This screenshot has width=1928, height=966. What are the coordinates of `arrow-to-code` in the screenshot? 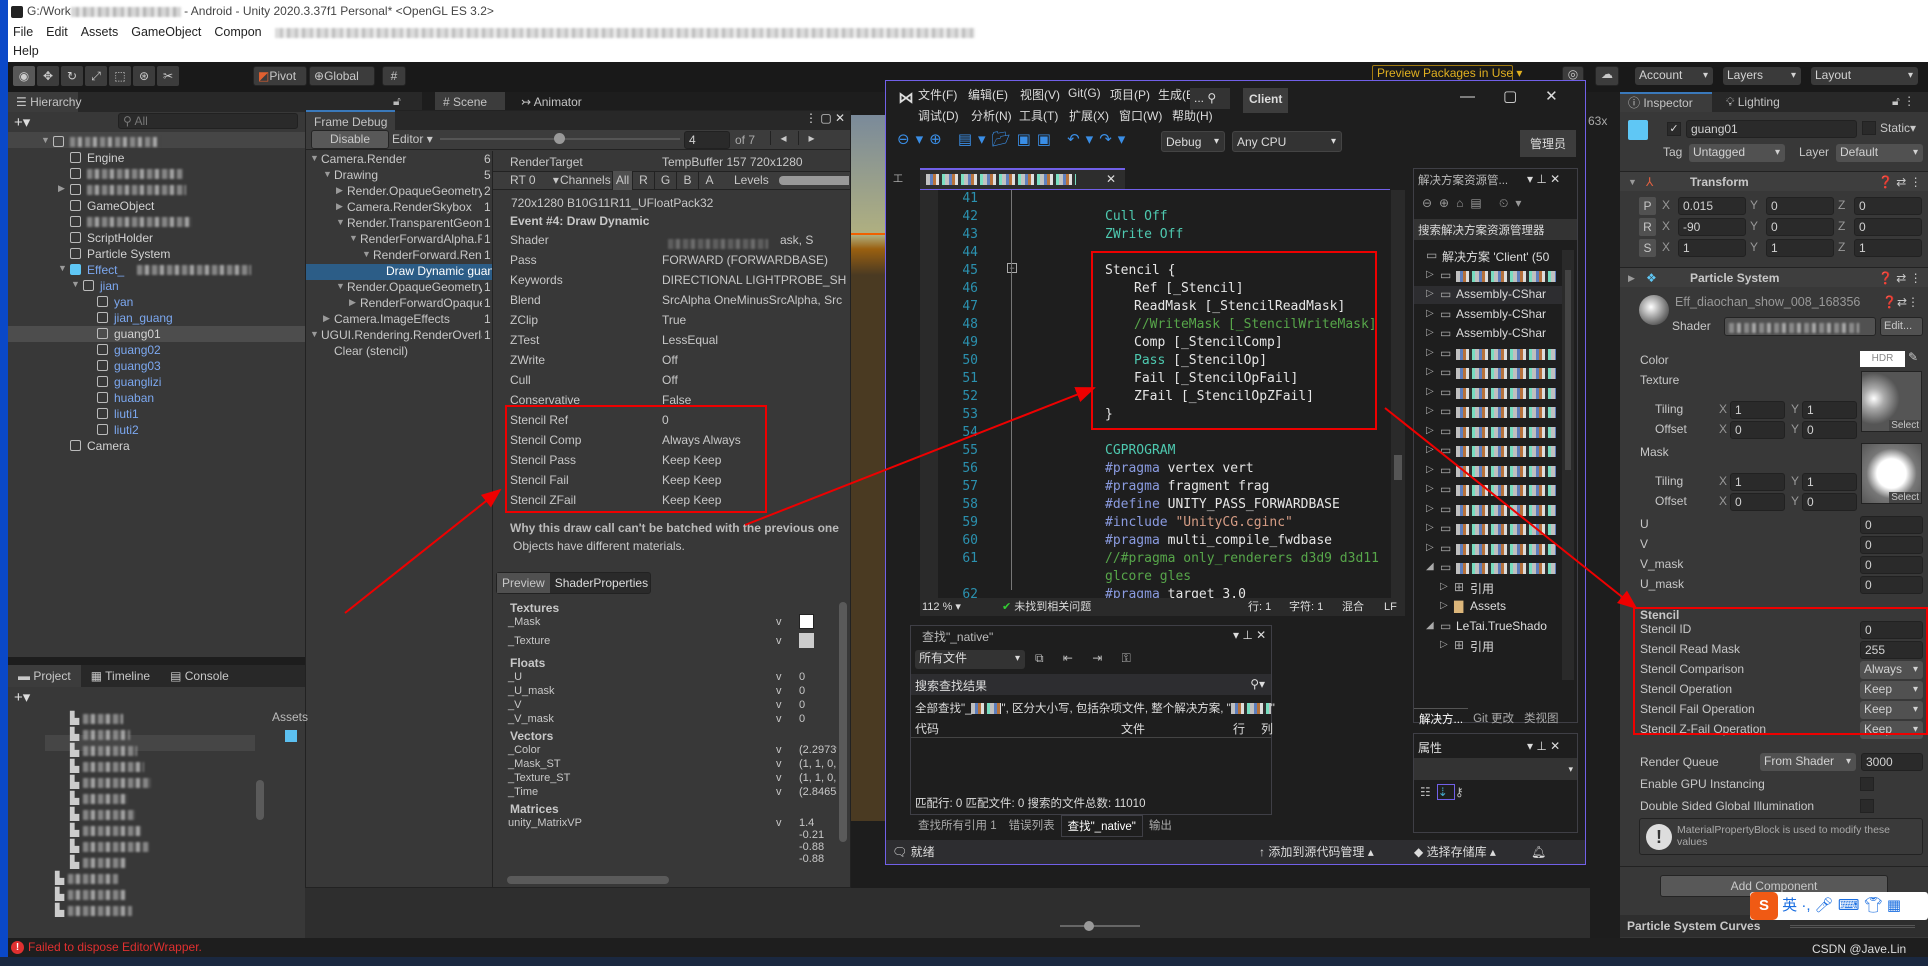 It's located at (920, 456).